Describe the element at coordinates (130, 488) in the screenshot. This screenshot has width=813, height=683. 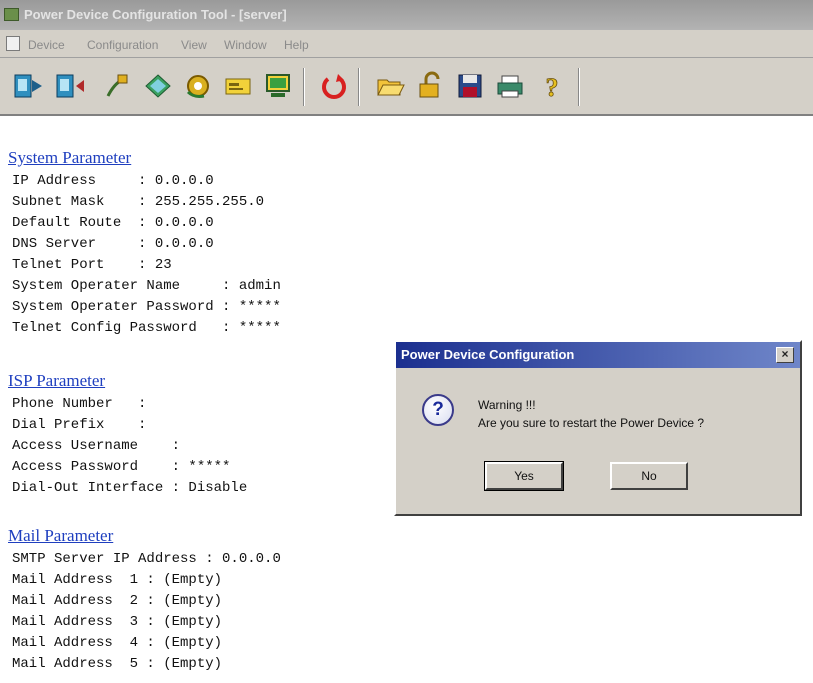
I see `isp-line: Dial-Out Interface : Disable` at that location.